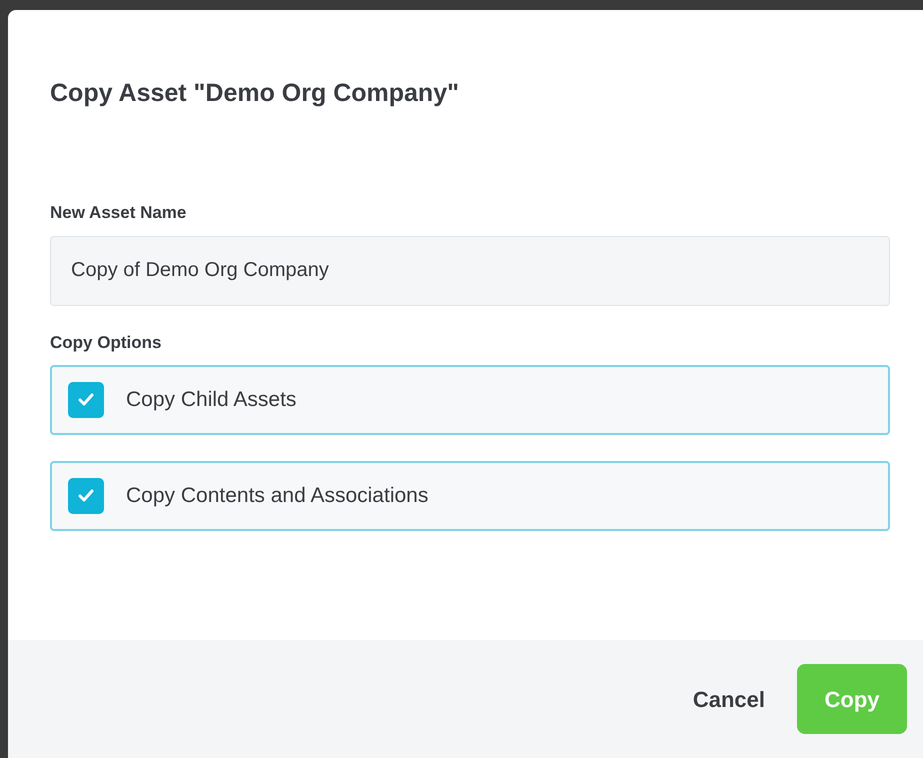 Image resolution: width=923 pixels, height=758 pixels. What do you see at coordinates (470, 271) in the screenshot?
I see `name-field: Copy of Demo Org Company` at bounding box center [470, 271].